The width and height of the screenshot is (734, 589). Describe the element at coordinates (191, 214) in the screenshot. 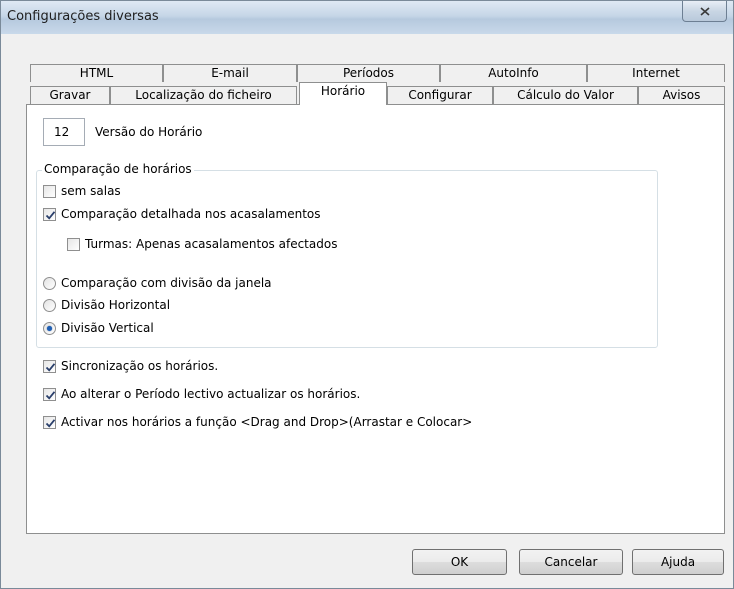

I see `comparacao-detalhada-label: Comparação detalhada nos acasalamentos` at that location.